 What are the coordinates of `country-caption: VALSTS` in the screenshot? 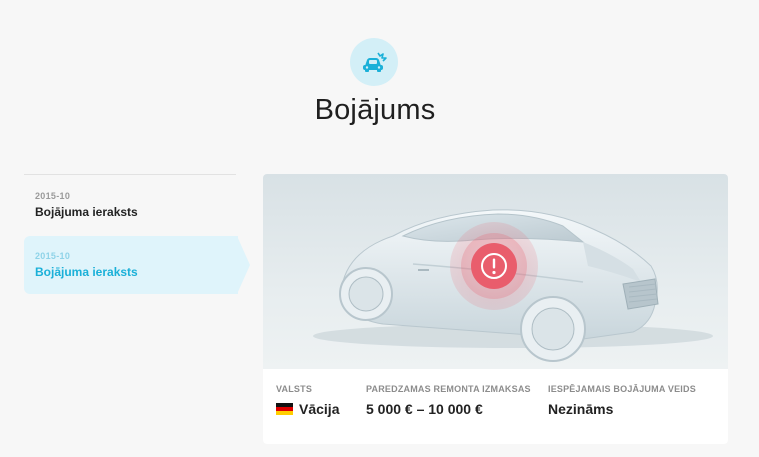 It's located at (294, 389).